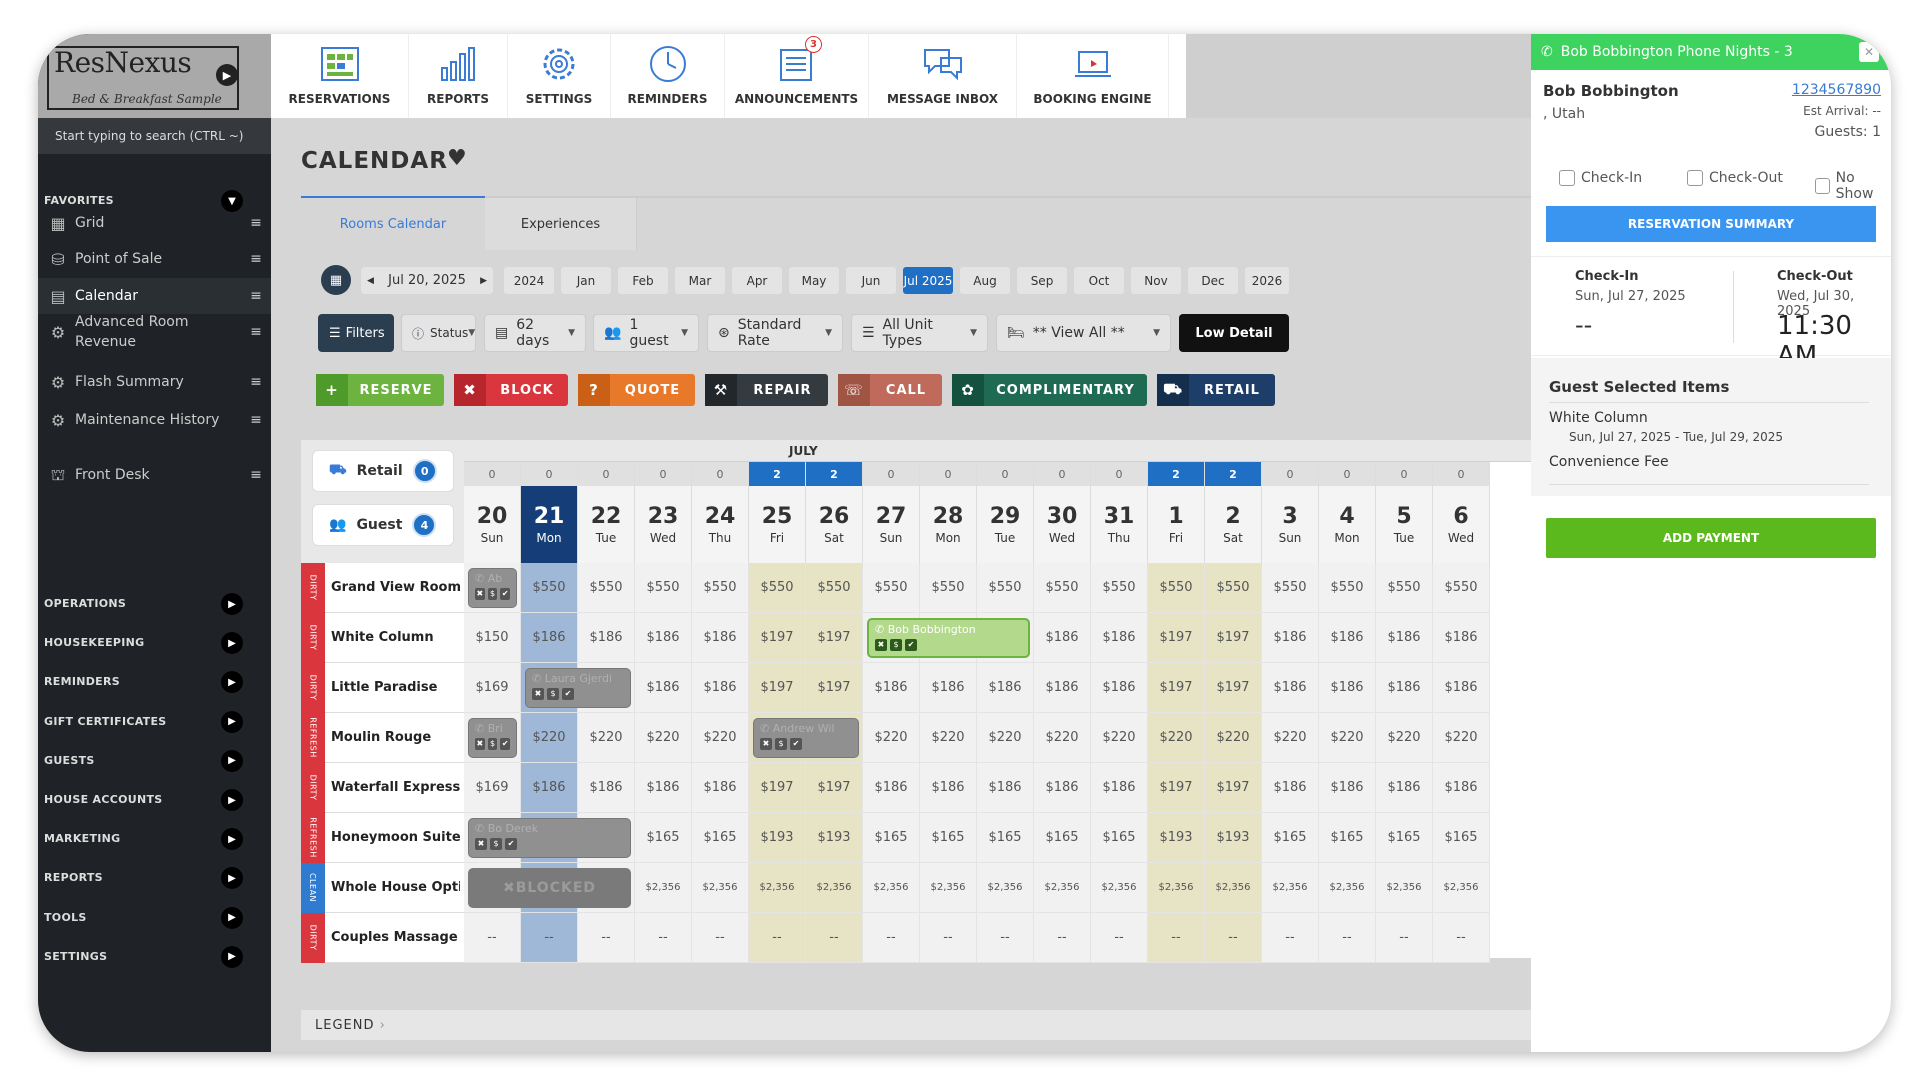 The height and width of the screenshot is (1080, 1920). What do you see at coordinates (1216, 390) in the screenshot?
I see `retail-button: ⛟ RETAIL` at bounding box center [1216, 390].